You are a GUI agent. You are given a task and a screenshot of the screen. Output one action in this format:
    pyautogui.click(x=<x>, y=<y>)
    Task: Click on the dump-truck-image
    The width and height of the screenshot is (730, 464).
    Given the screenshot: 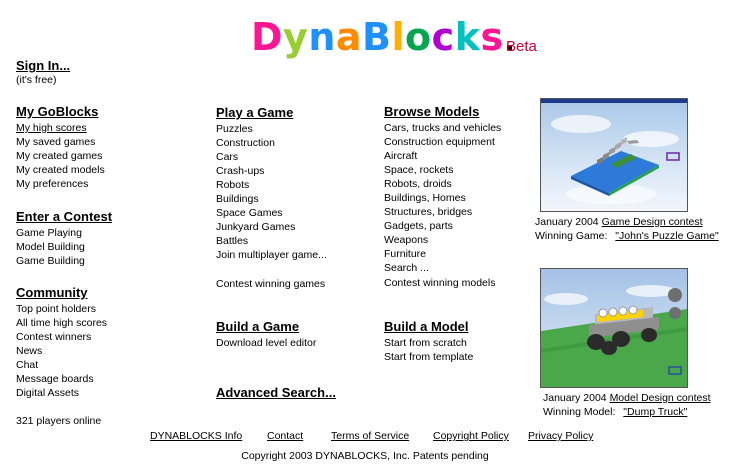 What is the action you would take?
    pyautogui.click(x=614, y=328)
    